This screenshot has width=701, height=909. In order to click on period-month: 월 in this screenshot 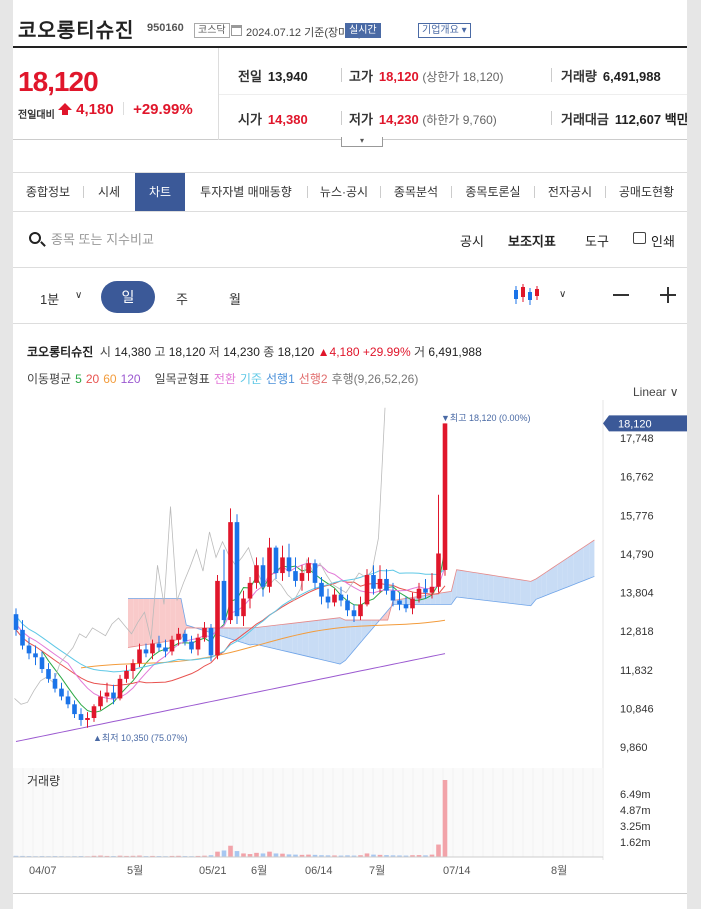, I will do `click(235, 298)`.